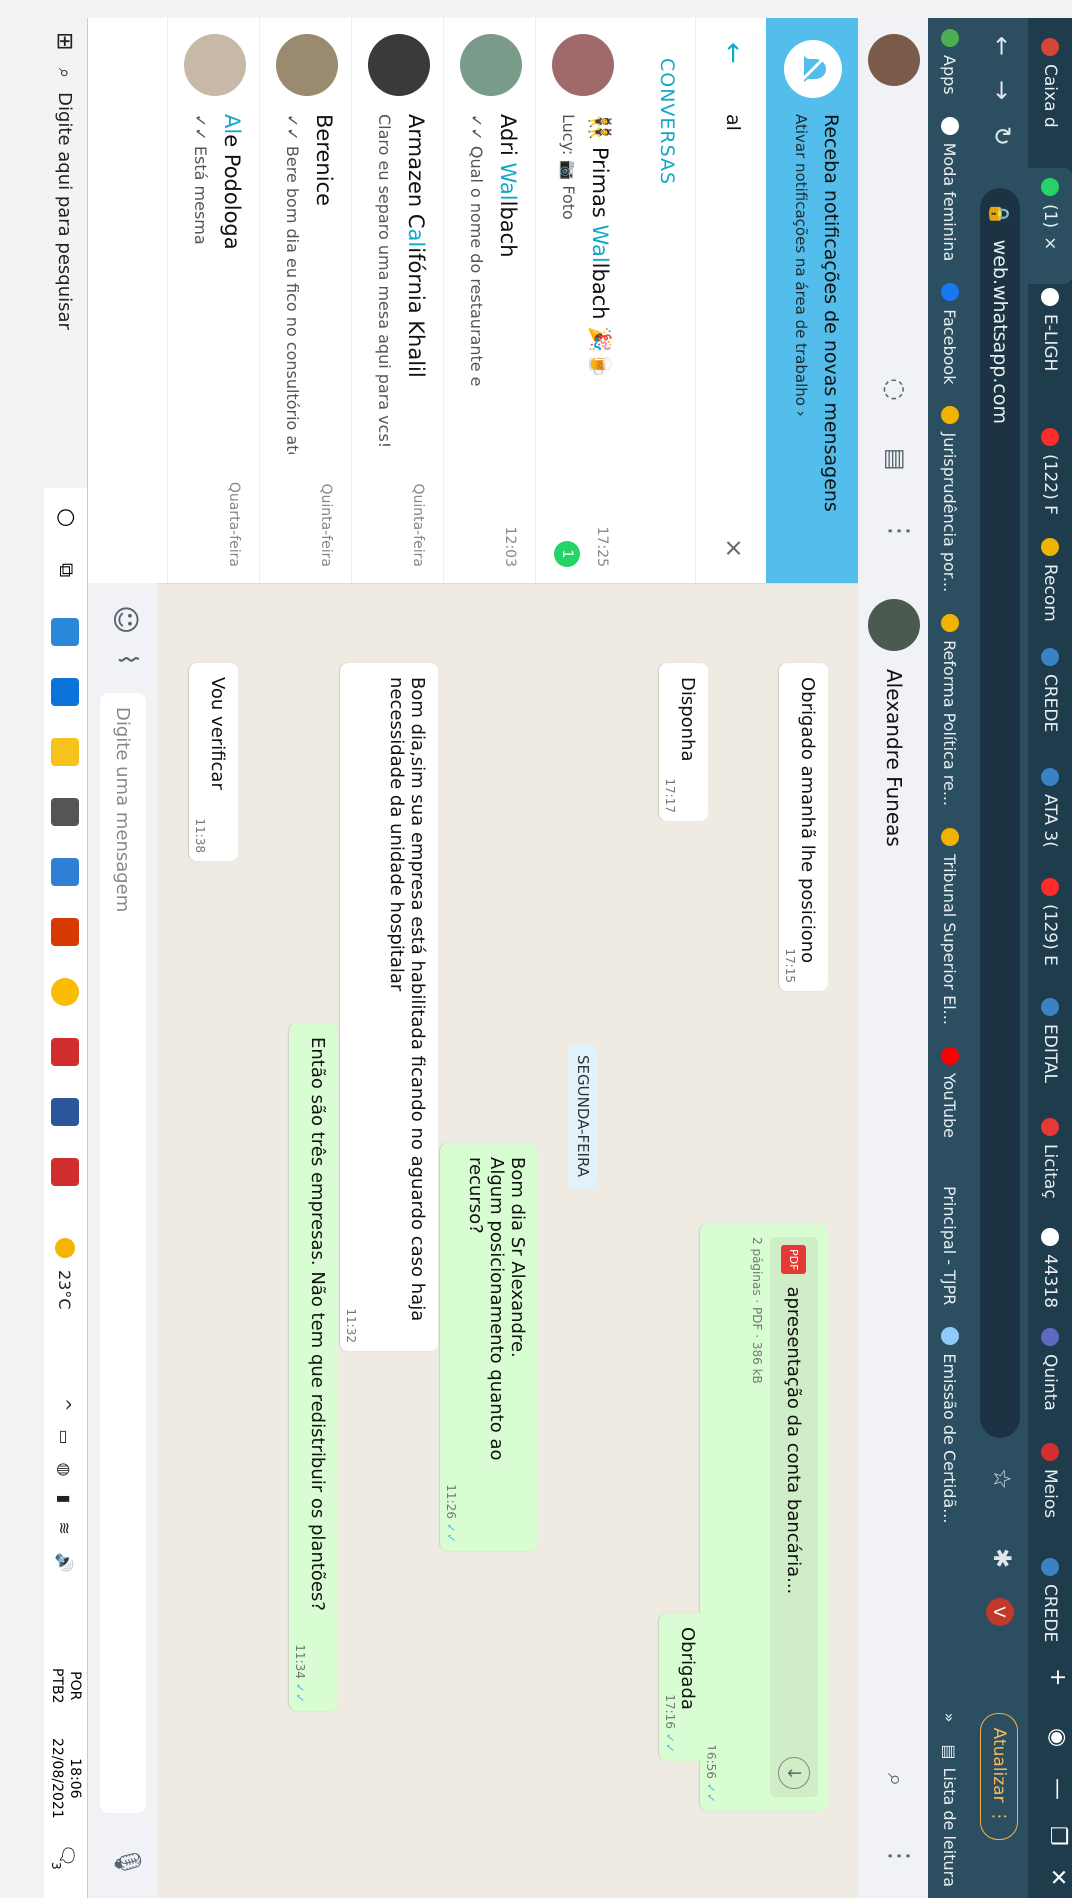 The image size is (1072, 1898). Describe the element at coordinates (67, 570) in the screenshot. I see `task-view-icon: ⧉` at that location.